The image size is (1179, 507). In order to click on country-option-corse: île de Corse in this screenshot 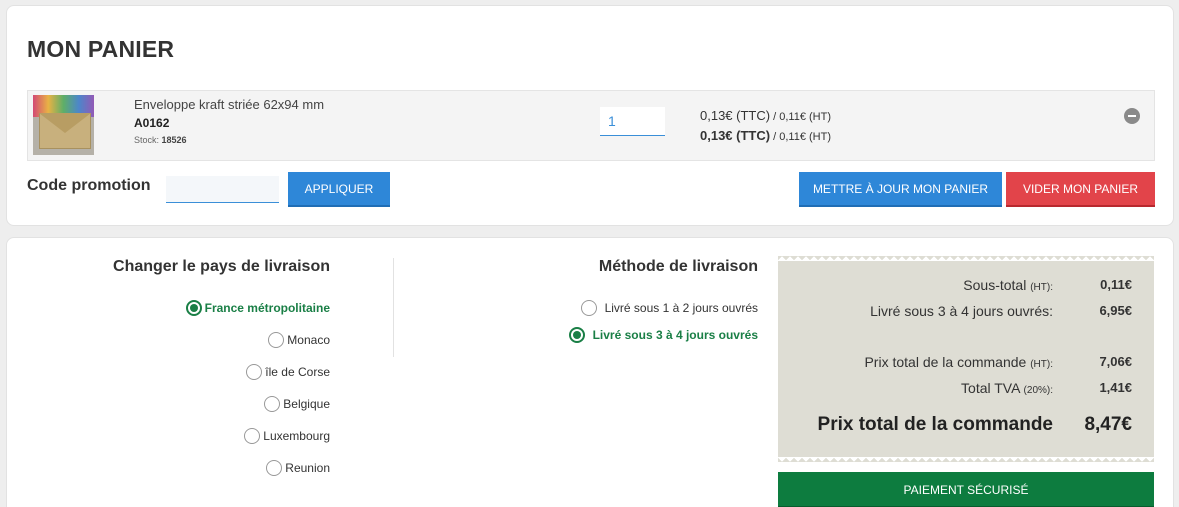, I will do `click(288, 372)`.